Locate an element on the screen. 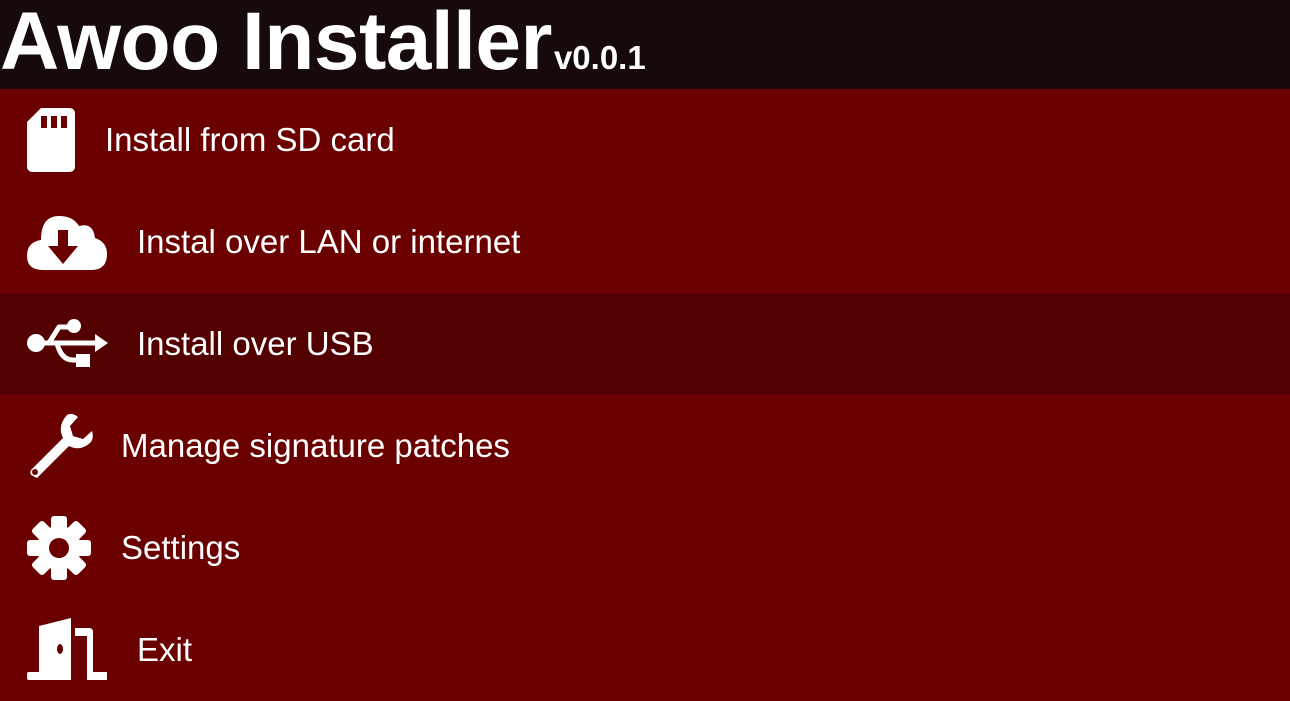 This screenshot has height=701, width=1290. menu-item-label: Instal over LAN or internet is located at coordinates (329, 241).